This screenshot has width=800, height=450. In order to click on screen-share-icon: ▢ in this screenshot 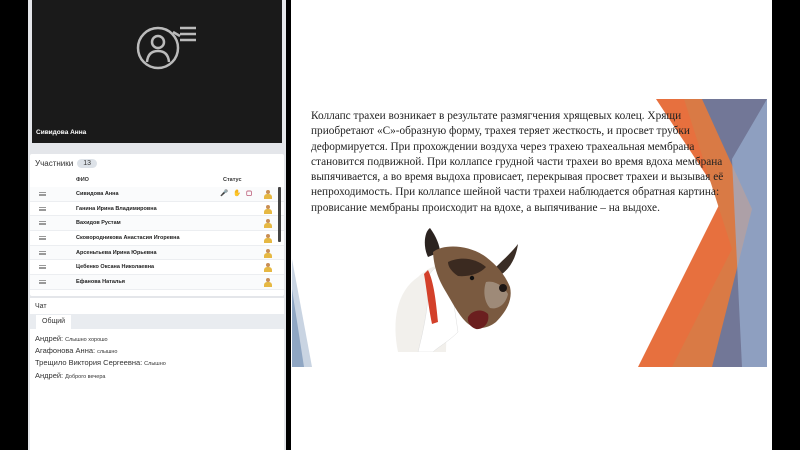, I will do `click(249, 194)`.